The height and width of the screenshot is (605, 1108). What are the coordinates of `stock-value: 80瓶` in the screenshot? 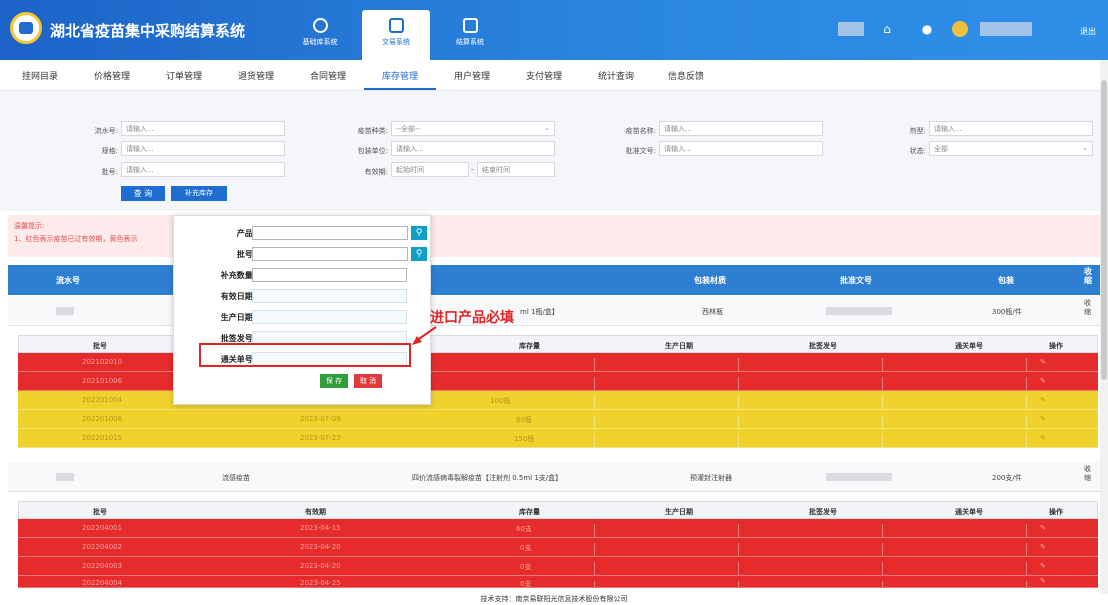 It's located at (524, 420).